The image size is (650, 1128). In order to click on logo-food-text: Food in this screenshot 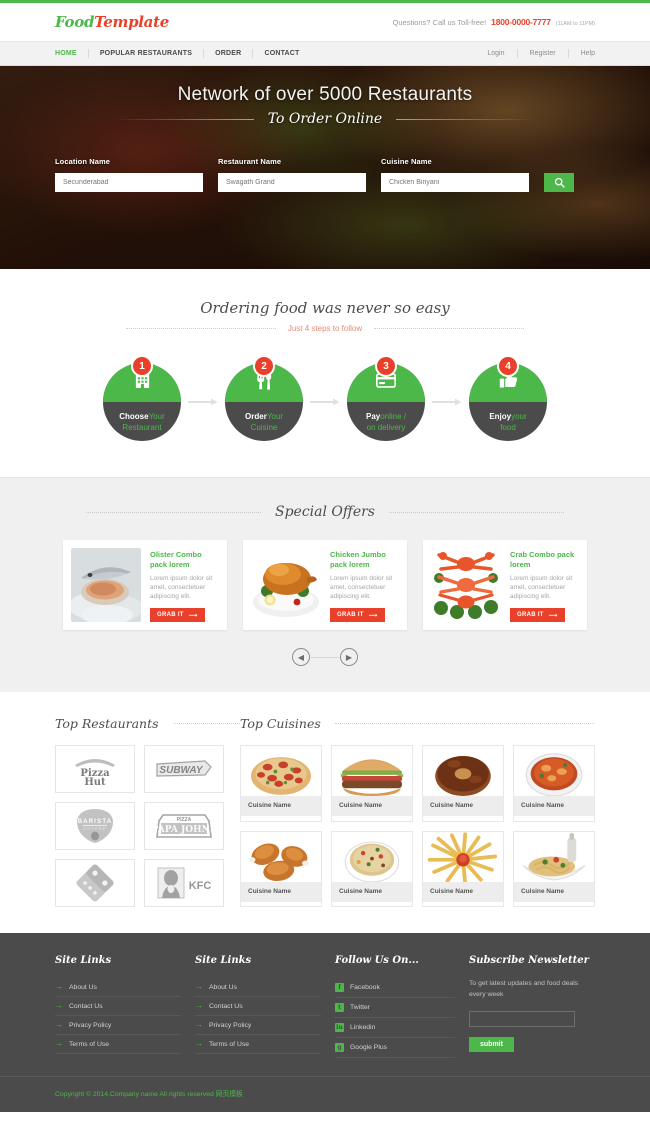, I will do `click(75, 22)`.